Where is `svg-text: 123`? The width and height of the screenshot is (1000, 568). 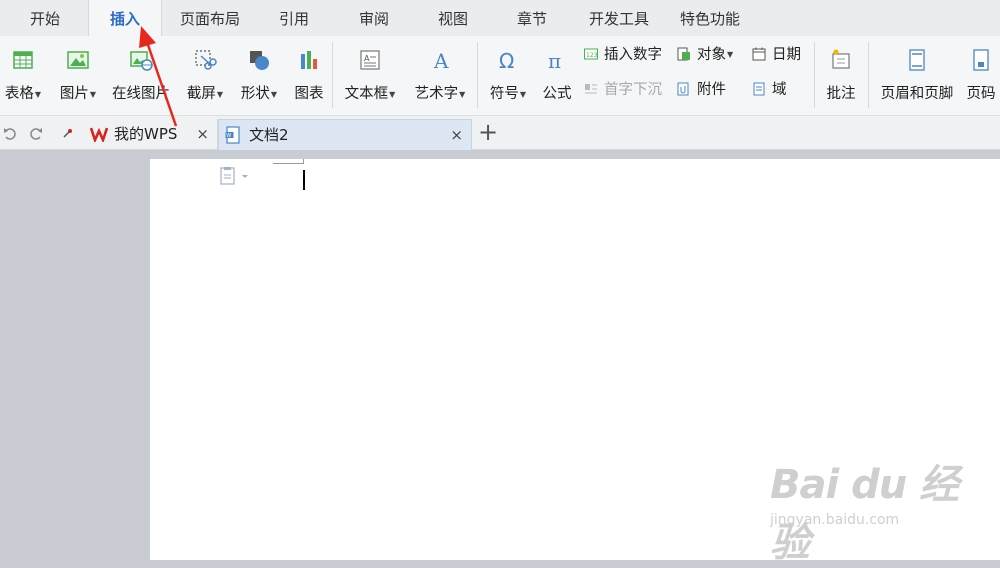
svg-text: 123 is located at coordinates (592, 55).